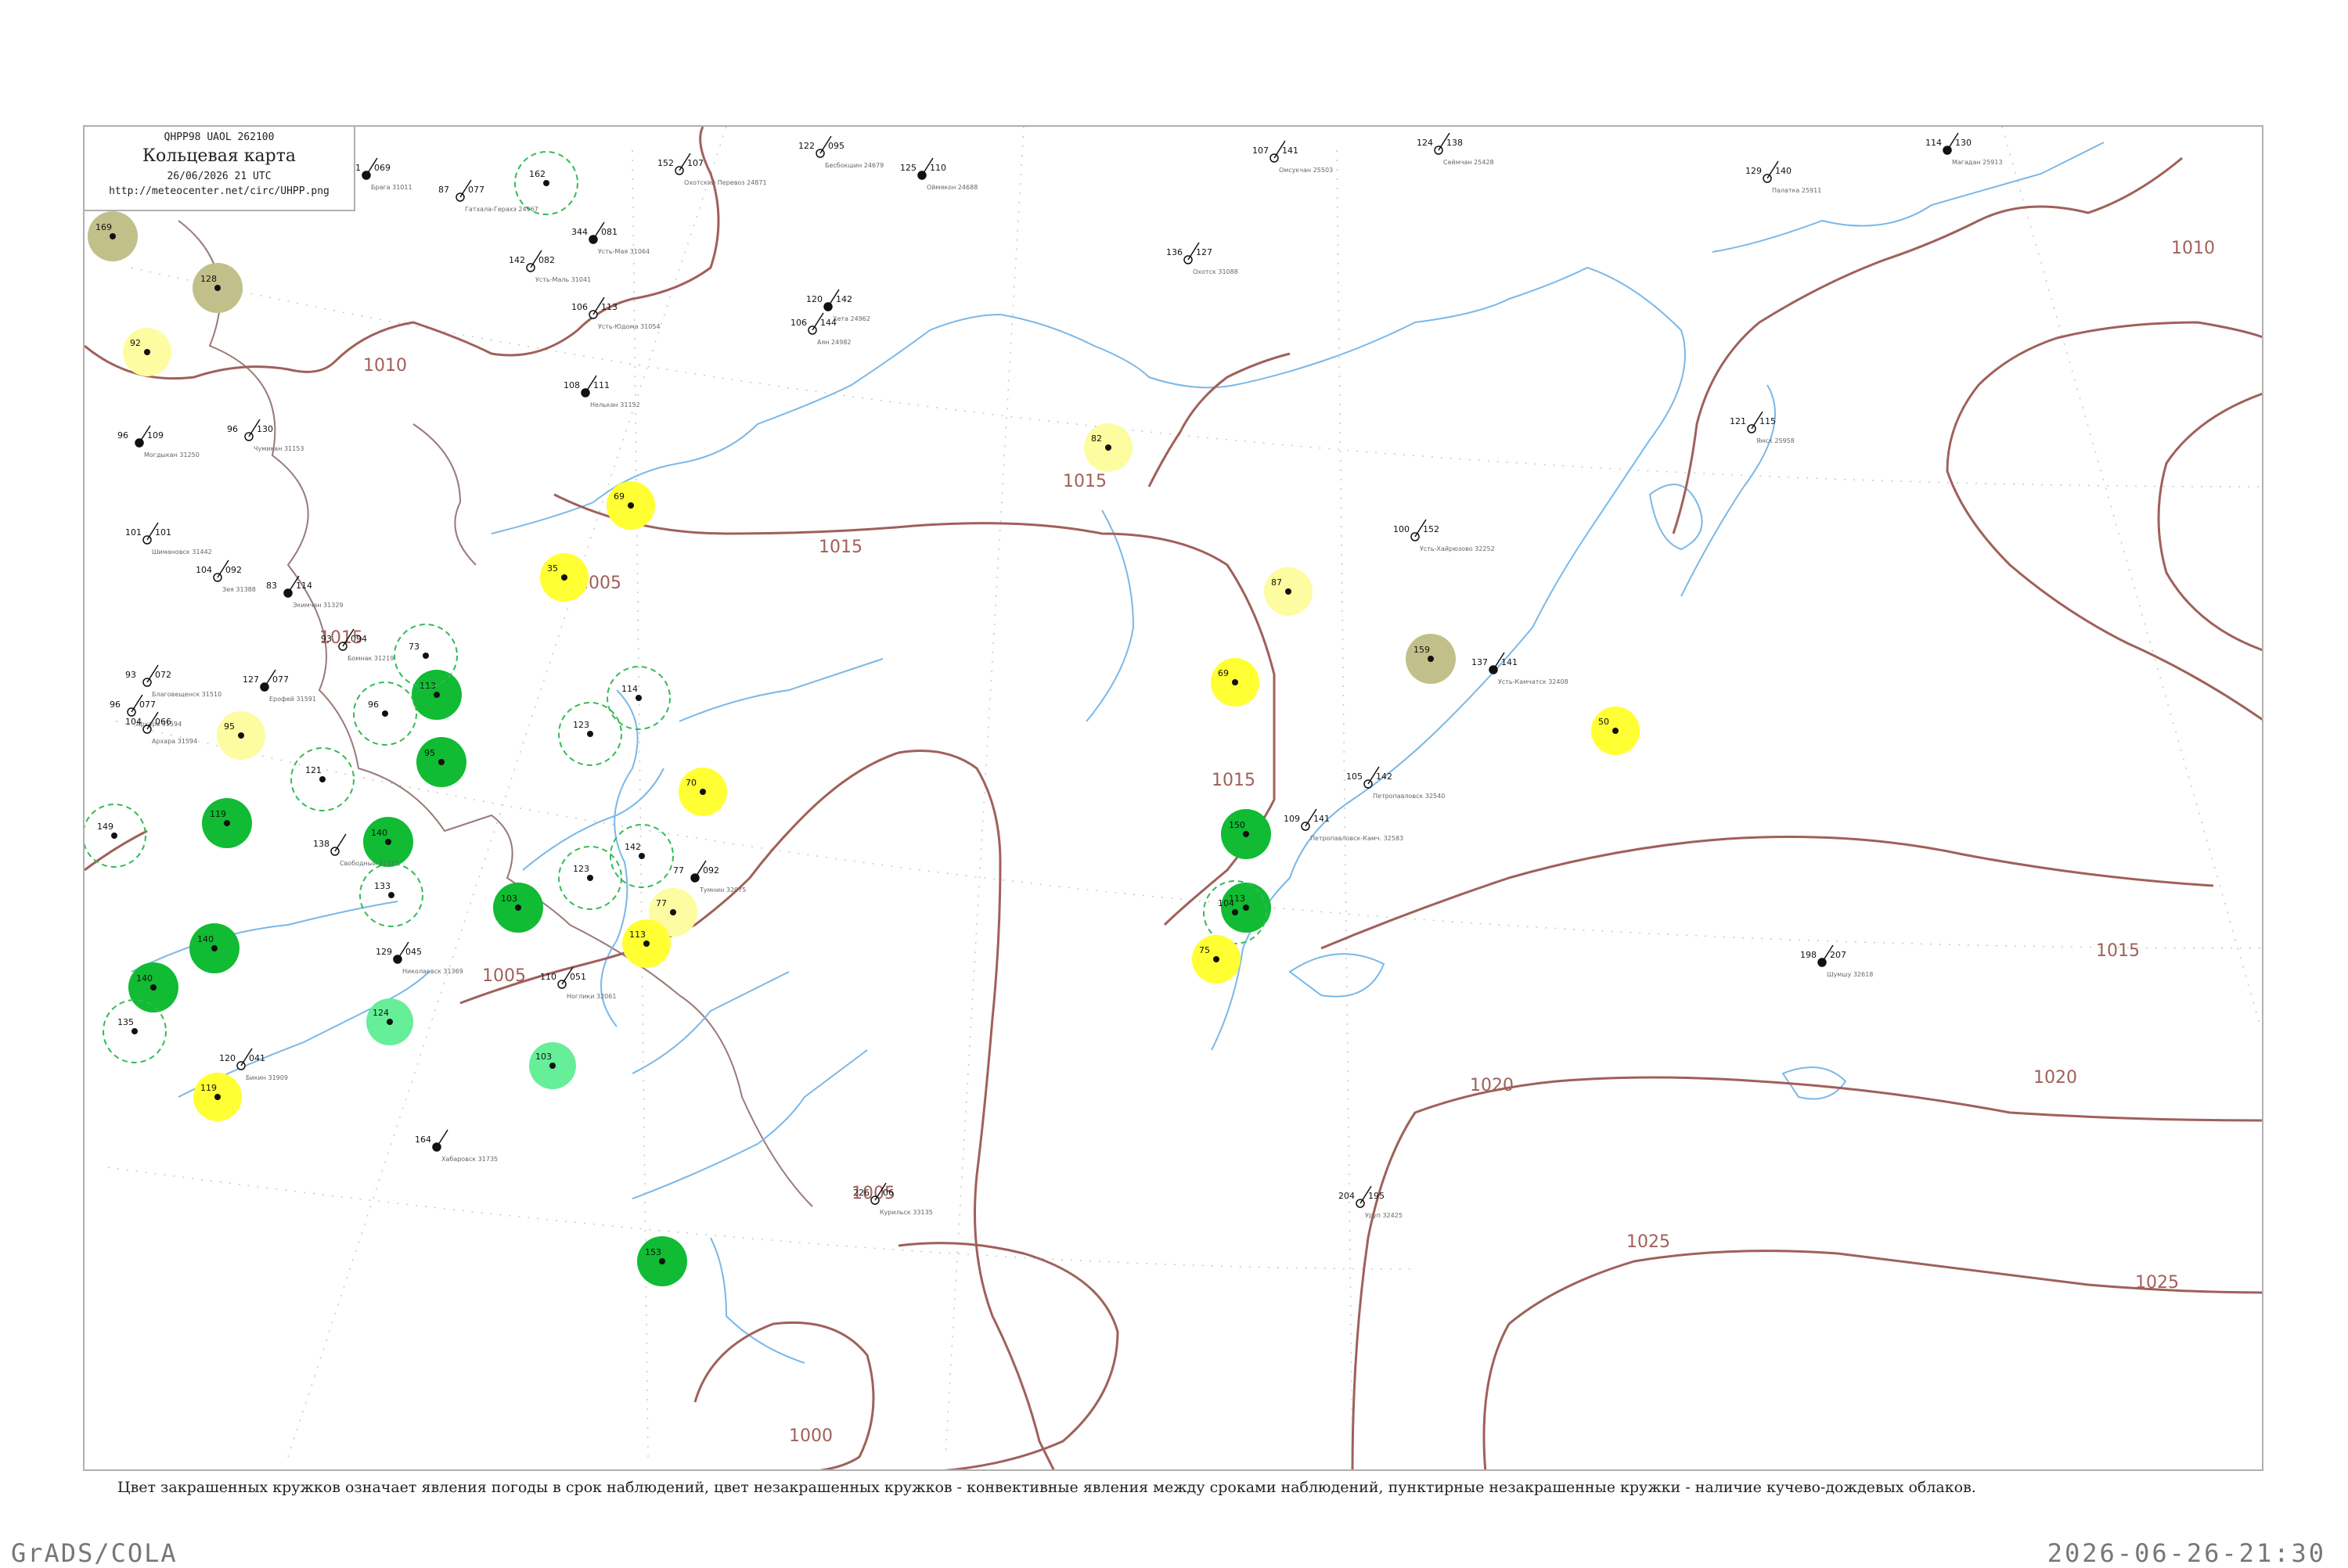 This screenshot has width=2348, height=1568. I want to click on station-marker: 108 111 Нелькан 31152, so click(602, 391).